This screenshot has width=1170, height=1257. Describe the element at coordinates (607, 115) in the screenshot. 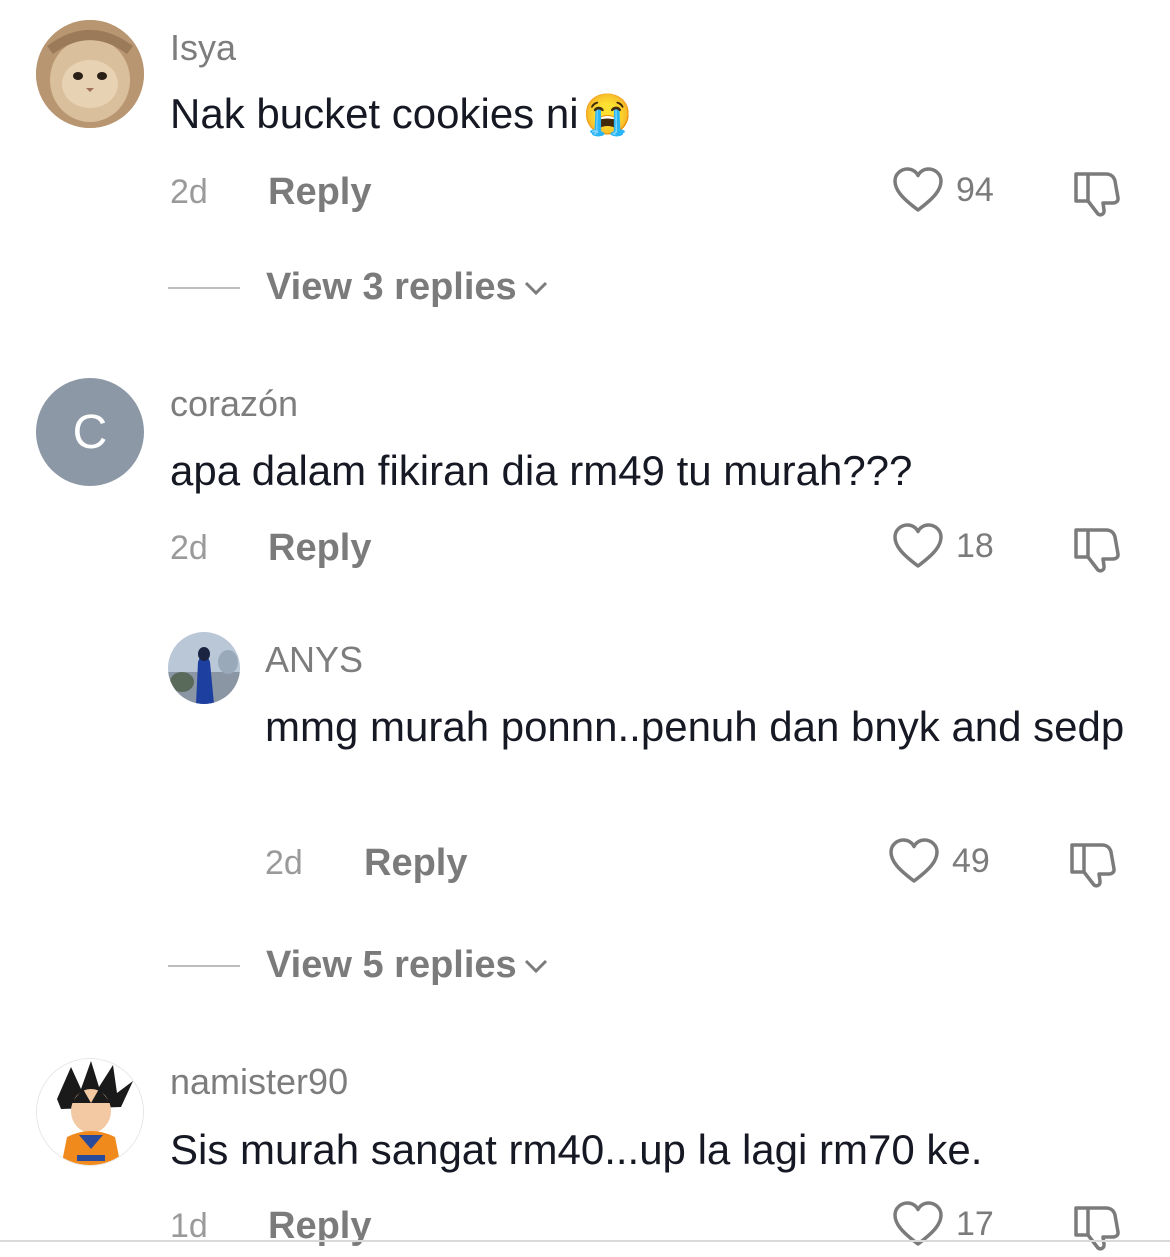

I see `crying-emoji-icon: 😭` at that location.